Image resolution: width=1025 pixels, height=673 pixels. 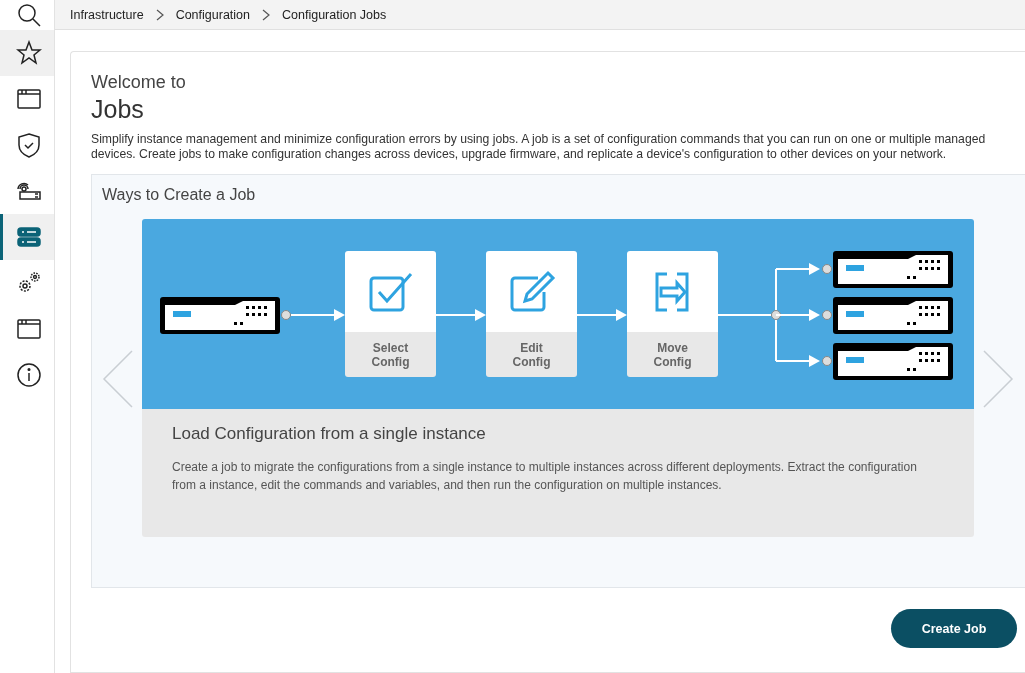 I want to click on server-icon, so click(x=28, y=237).